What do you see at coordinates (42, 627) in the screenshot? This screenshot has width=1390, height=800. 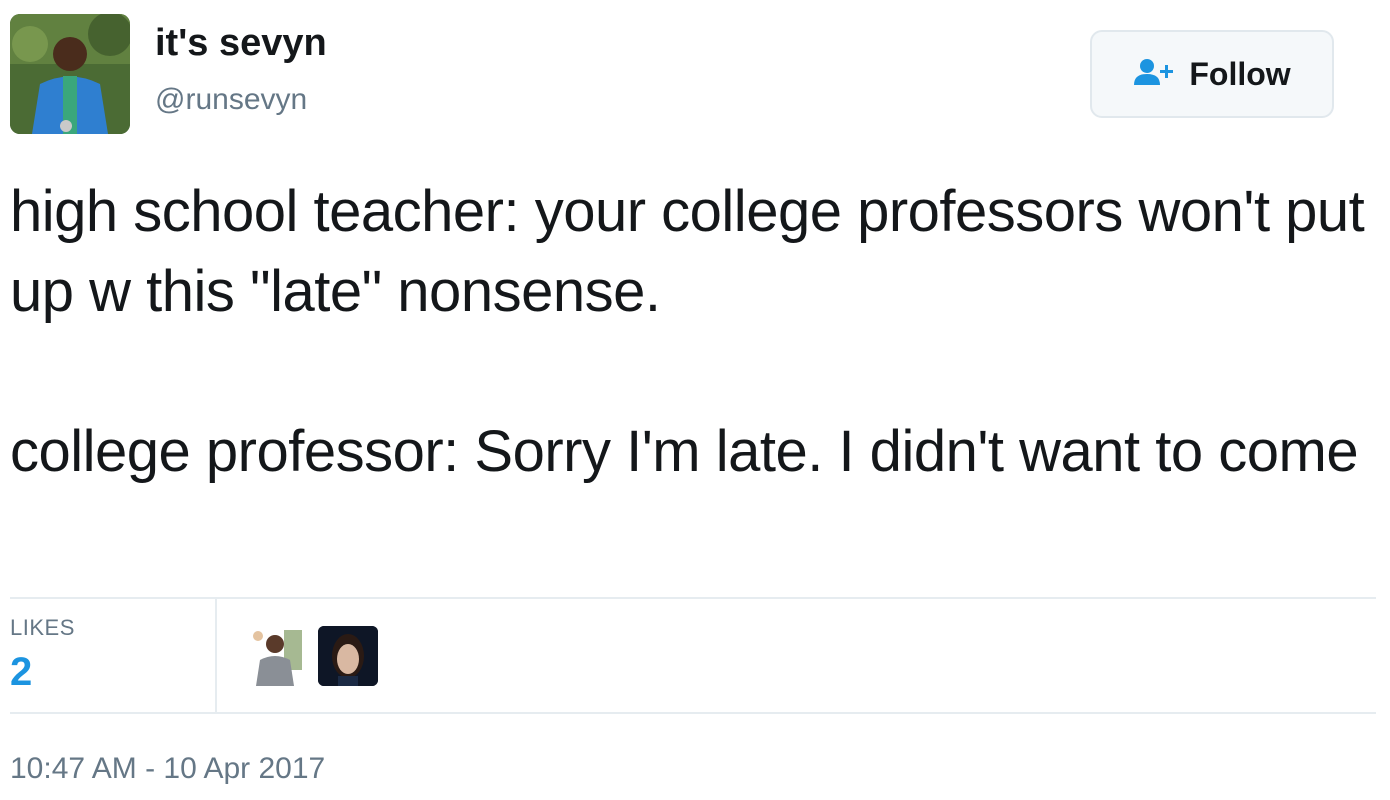 I see `likes-label: LIKES` at bounding box center [42, 627].